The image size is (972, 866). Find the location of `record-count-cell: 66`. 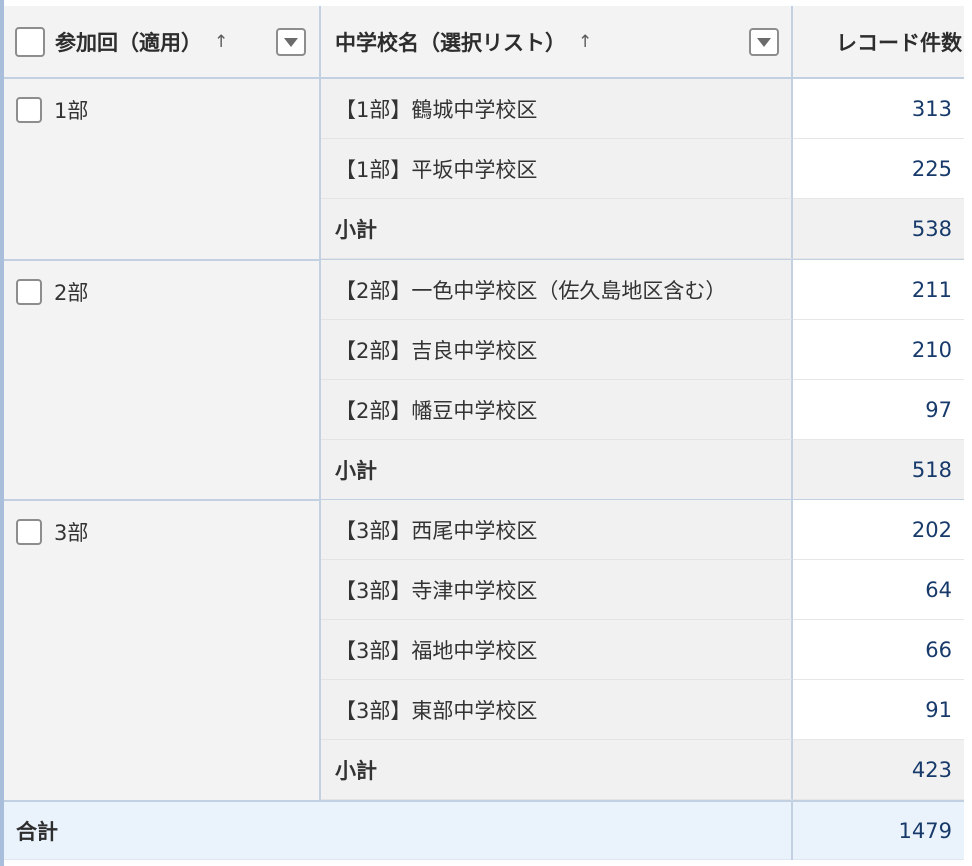

record-count-cell: 66 is located at coordinates (878, 650).